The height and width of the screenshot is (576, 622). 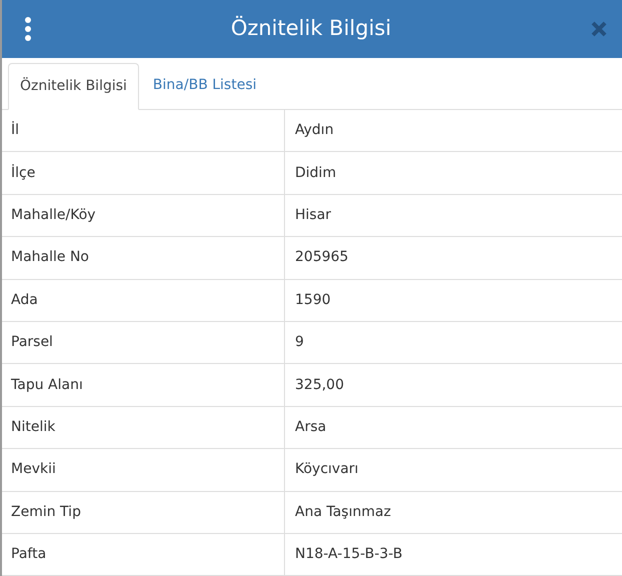 I want to click on table-cell-text: Köycıvarı, so click(x=327, y=470).